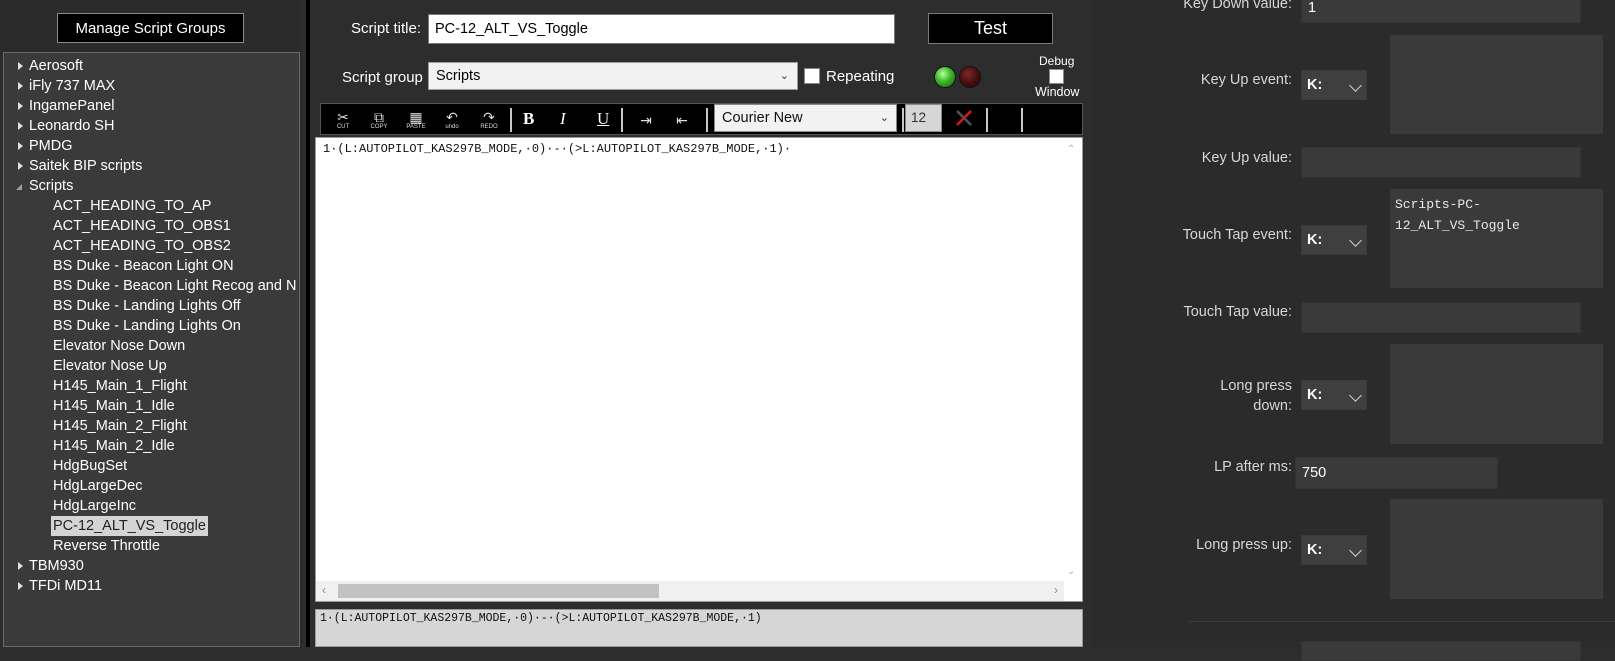 The height and width of the screenshot is (661, 1615). Describe the element at coordinates (452, 120) in the screenshot. I see `undo-button: ↶ undo` at that location.